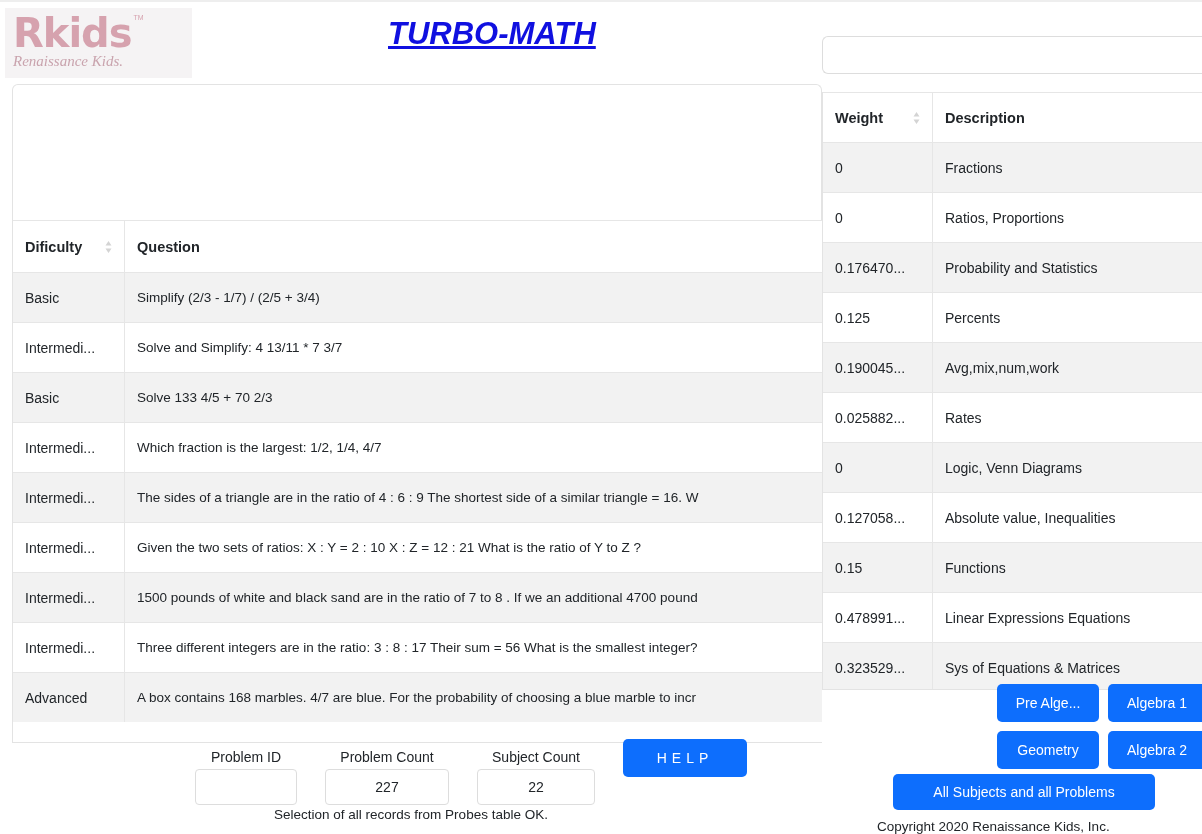  Describe the element at coordinates (1021, 267) in the screenshot. I see `table-cell: Probability and Statistics` at that location.